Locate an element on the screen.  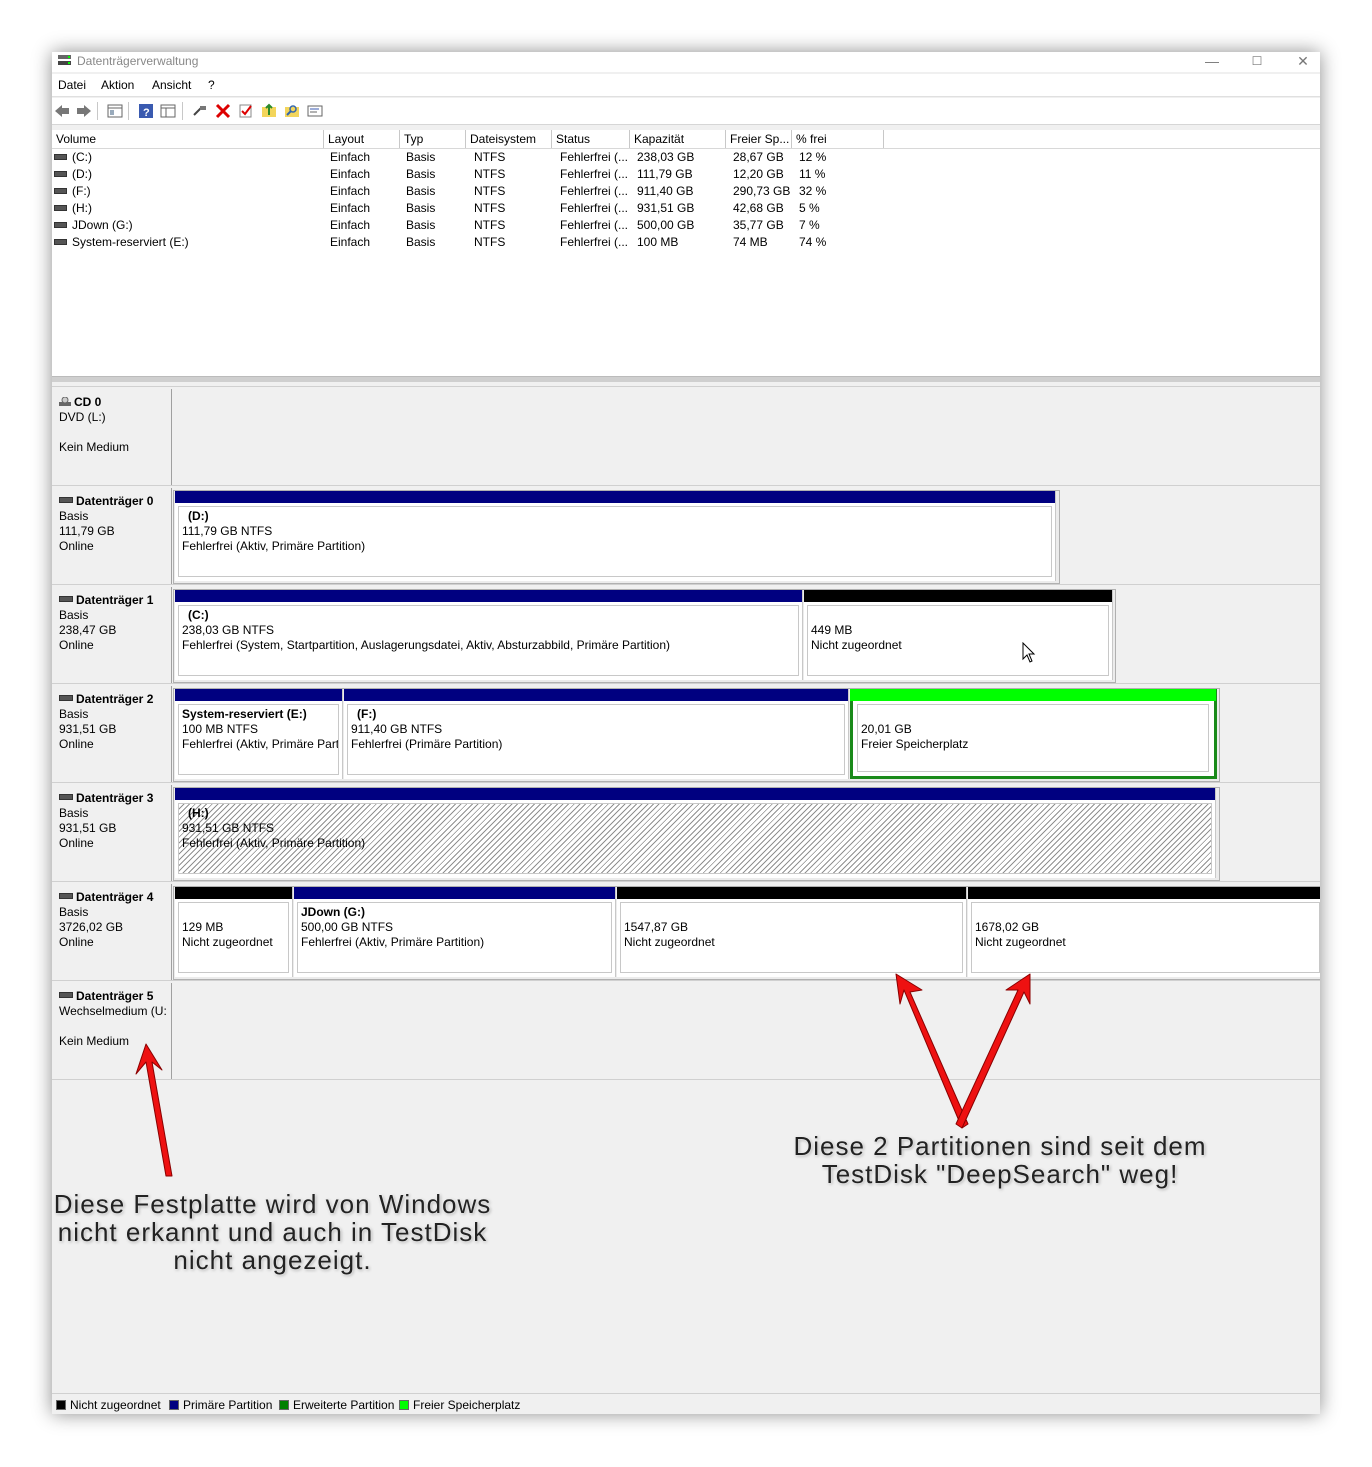
column-header-status: Status is located at coordinates (591, 139).